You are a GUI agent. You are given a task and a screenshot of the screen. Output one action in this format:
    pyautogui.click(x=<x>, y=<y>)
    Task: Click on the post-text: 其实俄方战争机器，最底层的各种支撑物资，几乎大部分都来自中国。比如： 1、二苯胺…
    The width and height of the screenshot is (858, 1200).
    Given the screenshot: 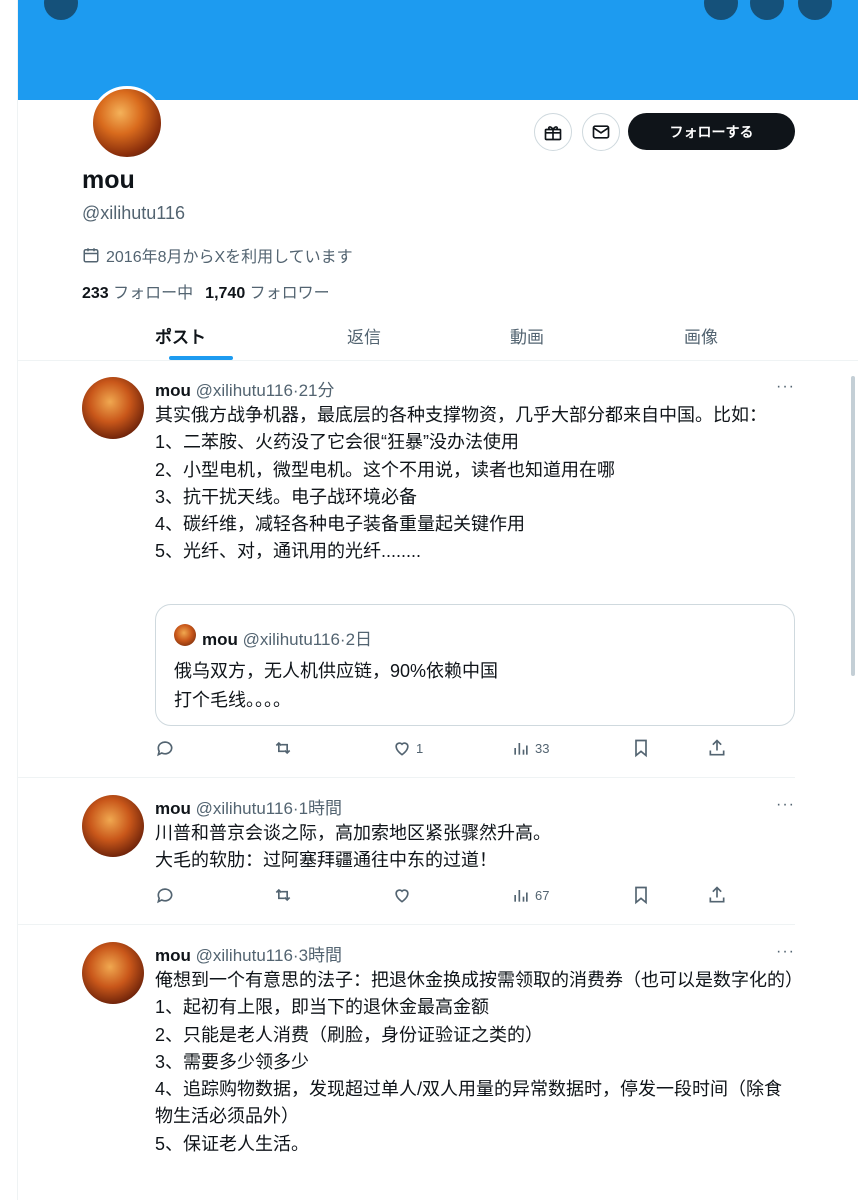 What is the action you would take?
    pyautogui.click(x=475, y=484)
    